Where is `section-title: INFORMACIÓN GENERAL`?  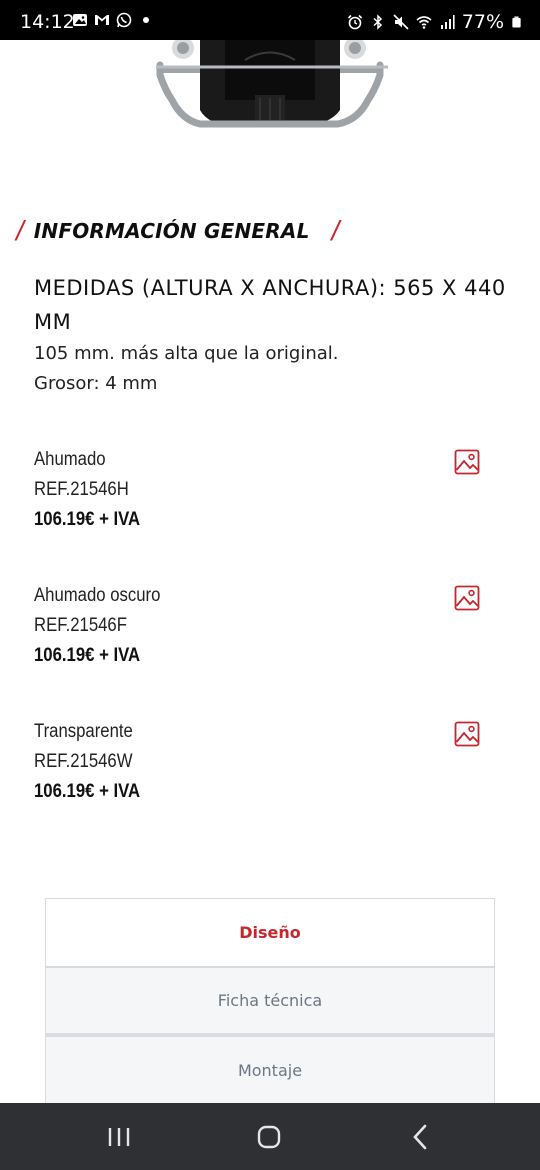 section-title: INFORMACIÓN GENERAL is located at coordinates (171, 231).